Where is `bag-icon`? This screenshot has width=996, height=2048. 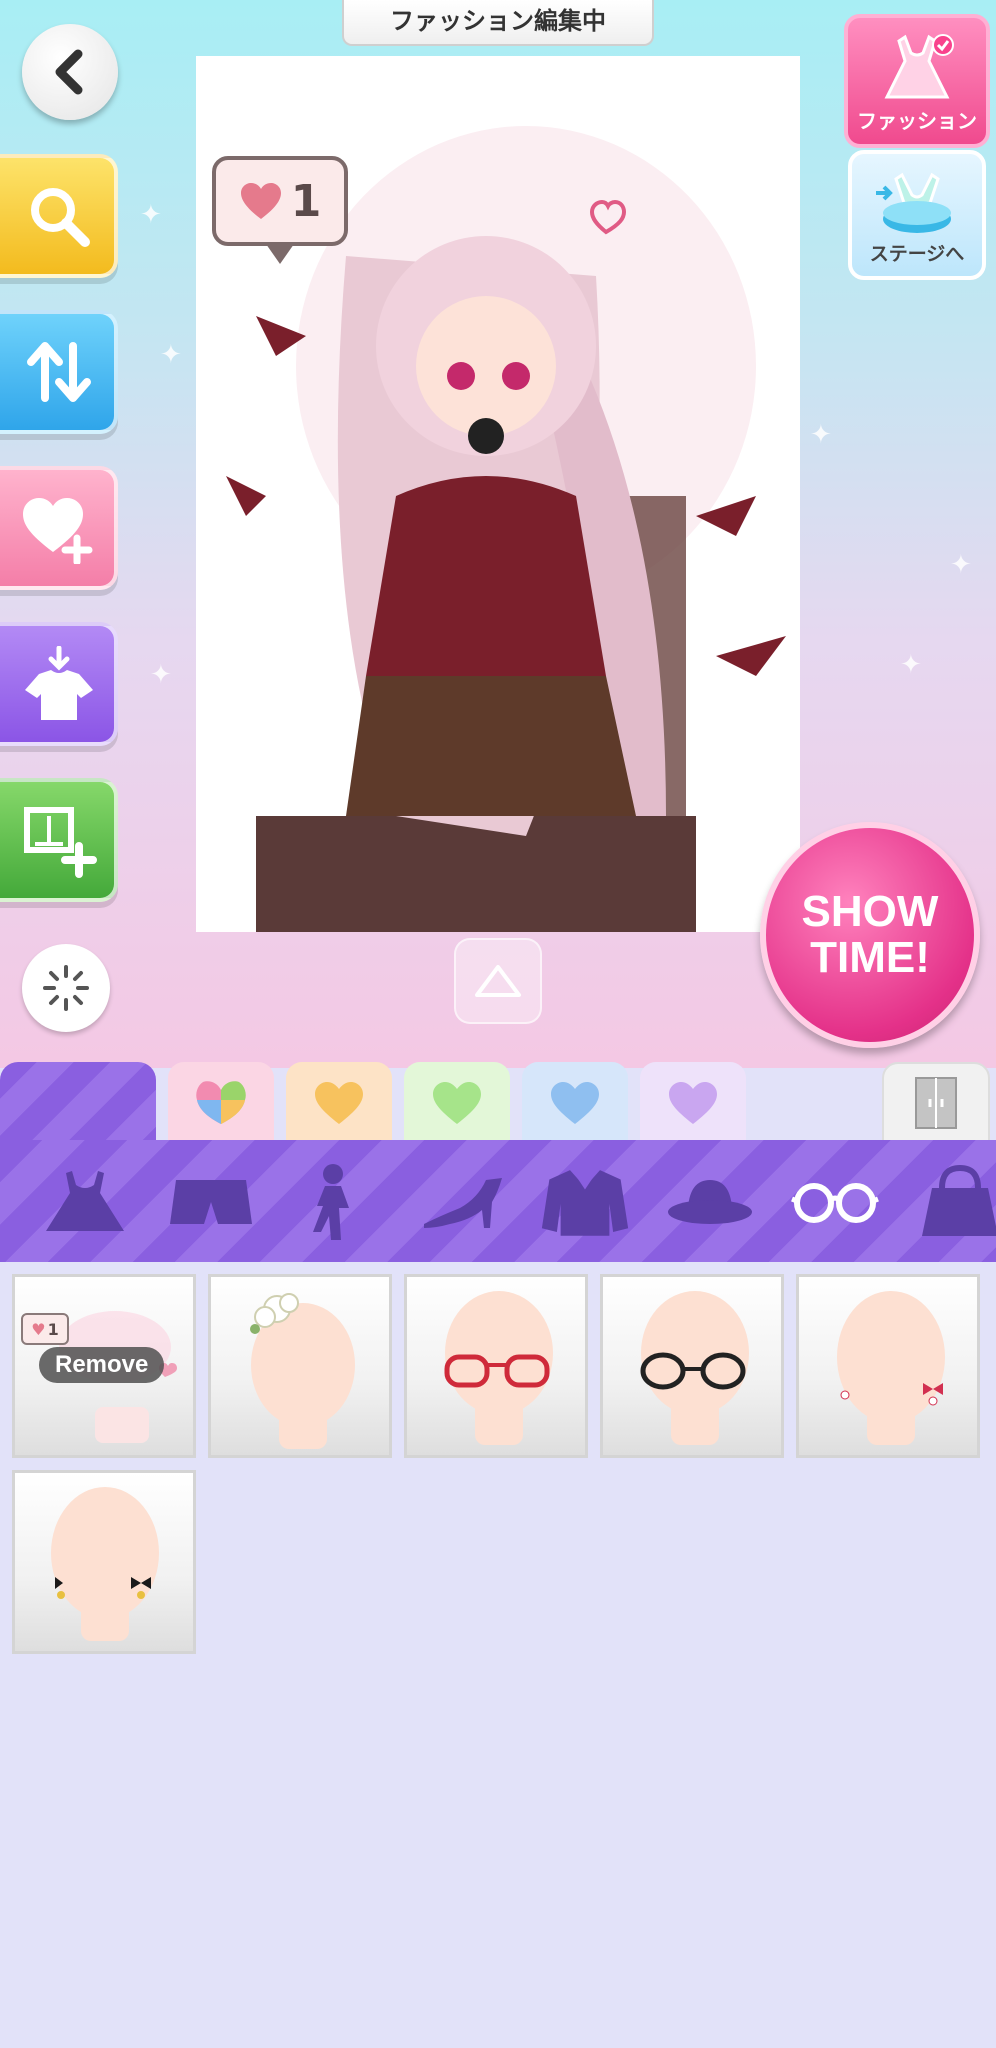
bag-icon is located at coordinates (959, 1200).